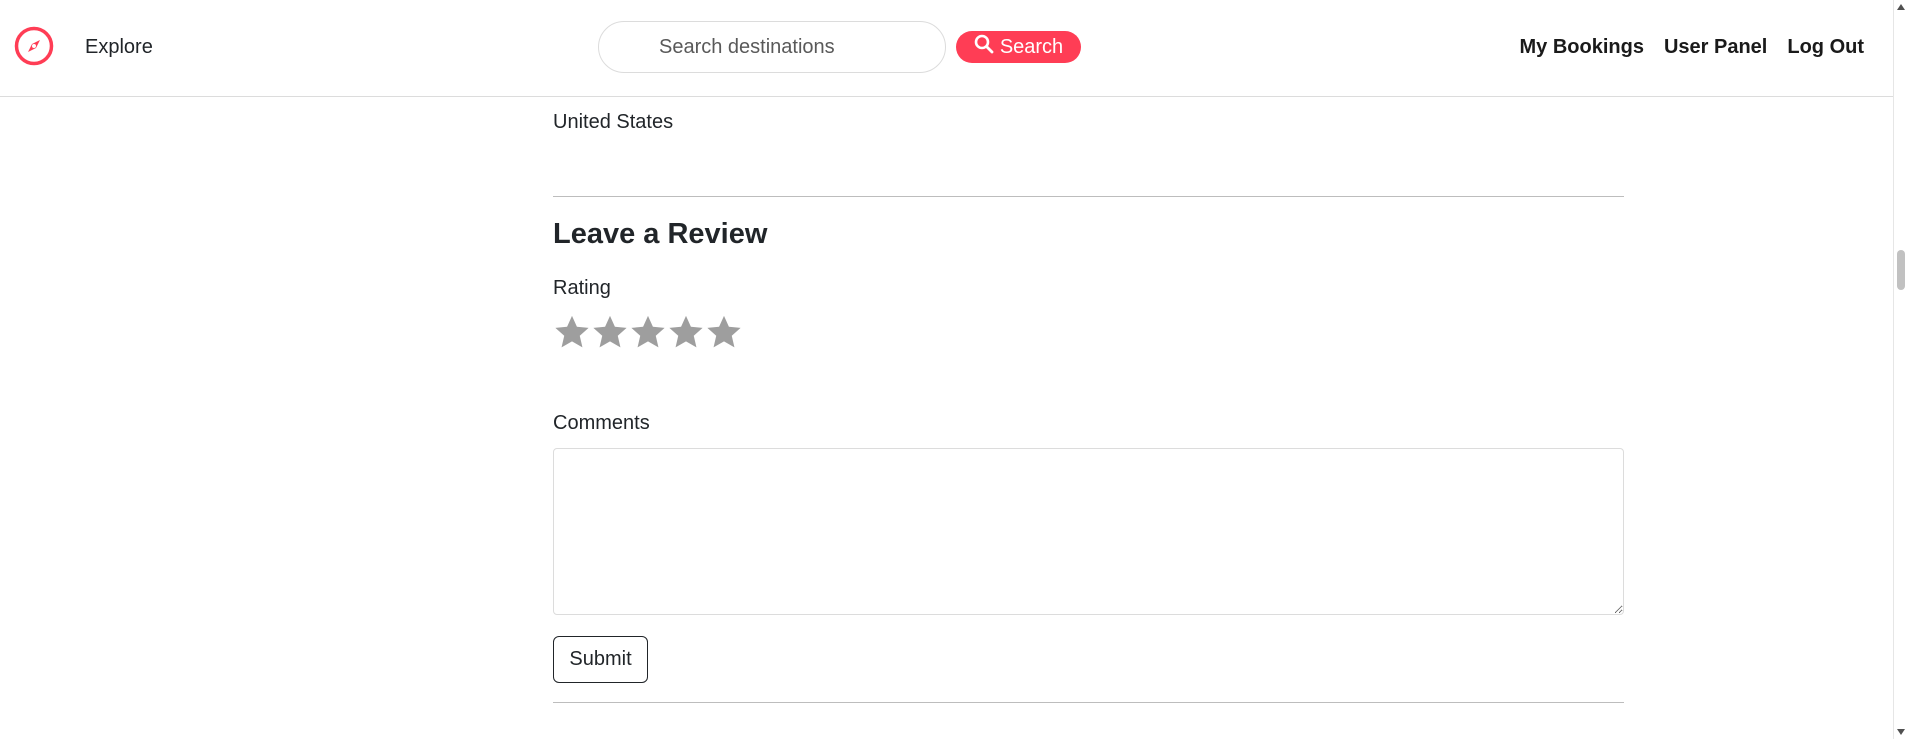 The image size is (1907, 739). I want to click on review-heading: Leave a Review, so click(660, 234).